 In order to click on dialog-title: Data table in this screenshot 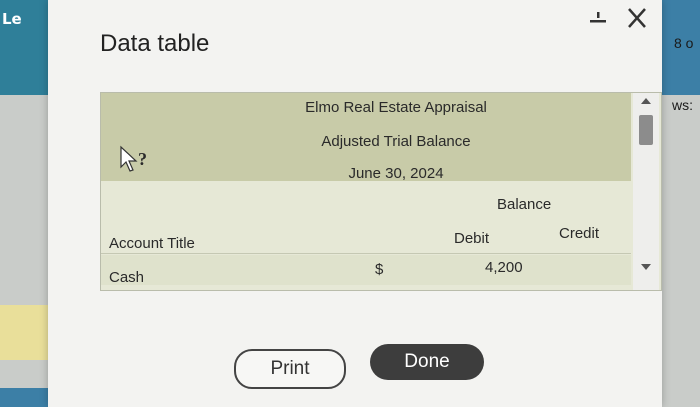, I will do `click(155, 43)`.